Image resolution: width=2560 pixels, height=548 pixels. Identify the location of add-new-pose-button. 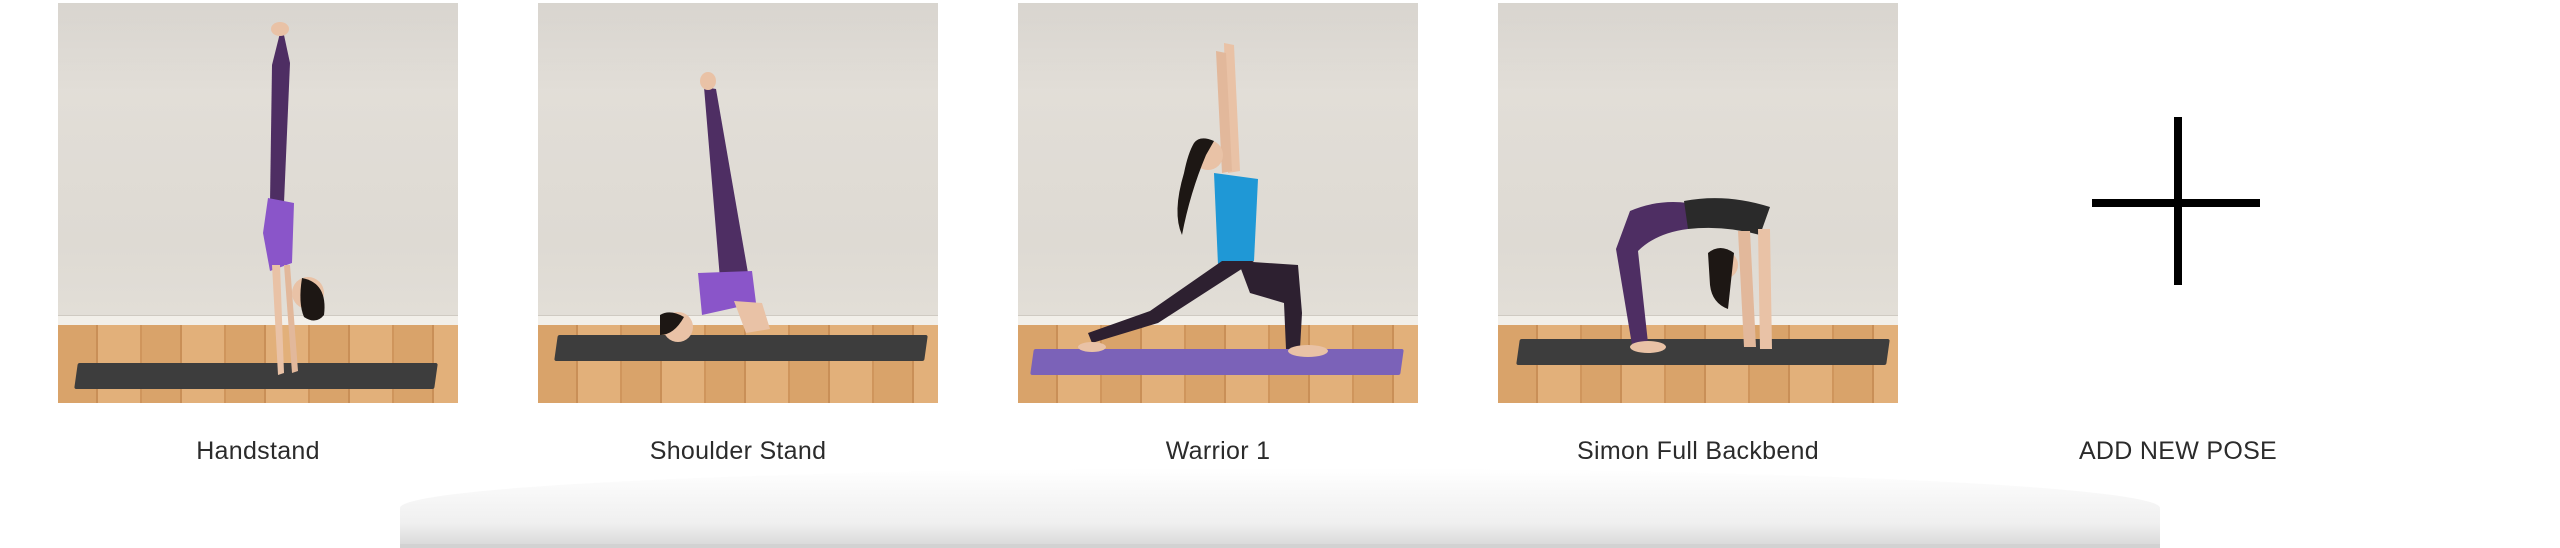
(2178, 203).